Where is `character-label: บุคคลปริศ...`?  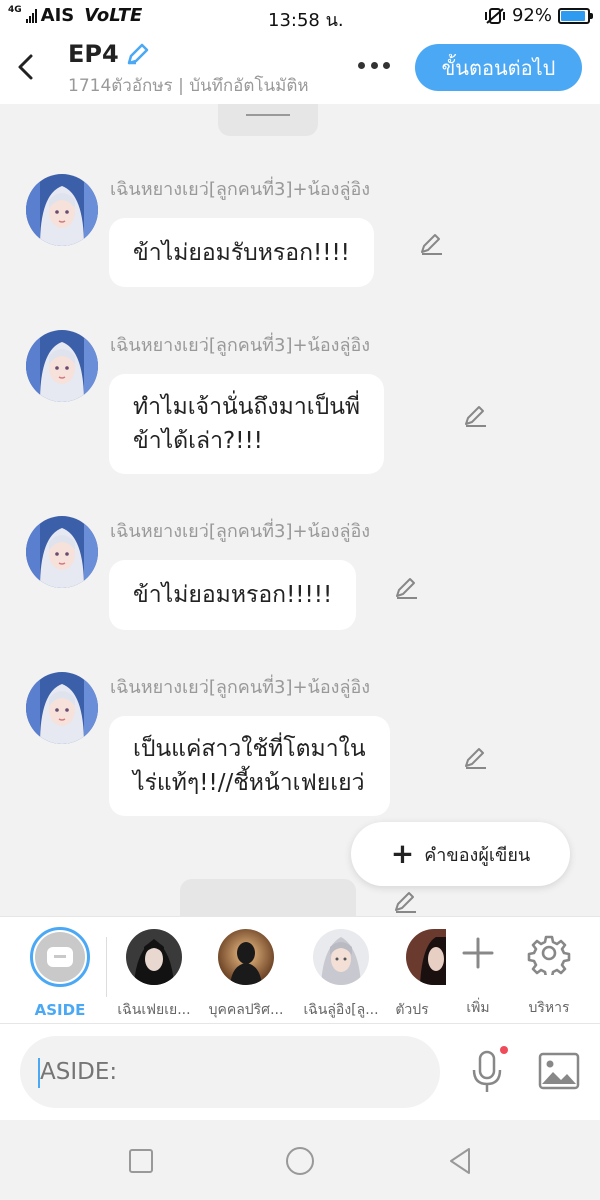
character-label: บุคคลปริศ... is located at coordinates (246, 1010).